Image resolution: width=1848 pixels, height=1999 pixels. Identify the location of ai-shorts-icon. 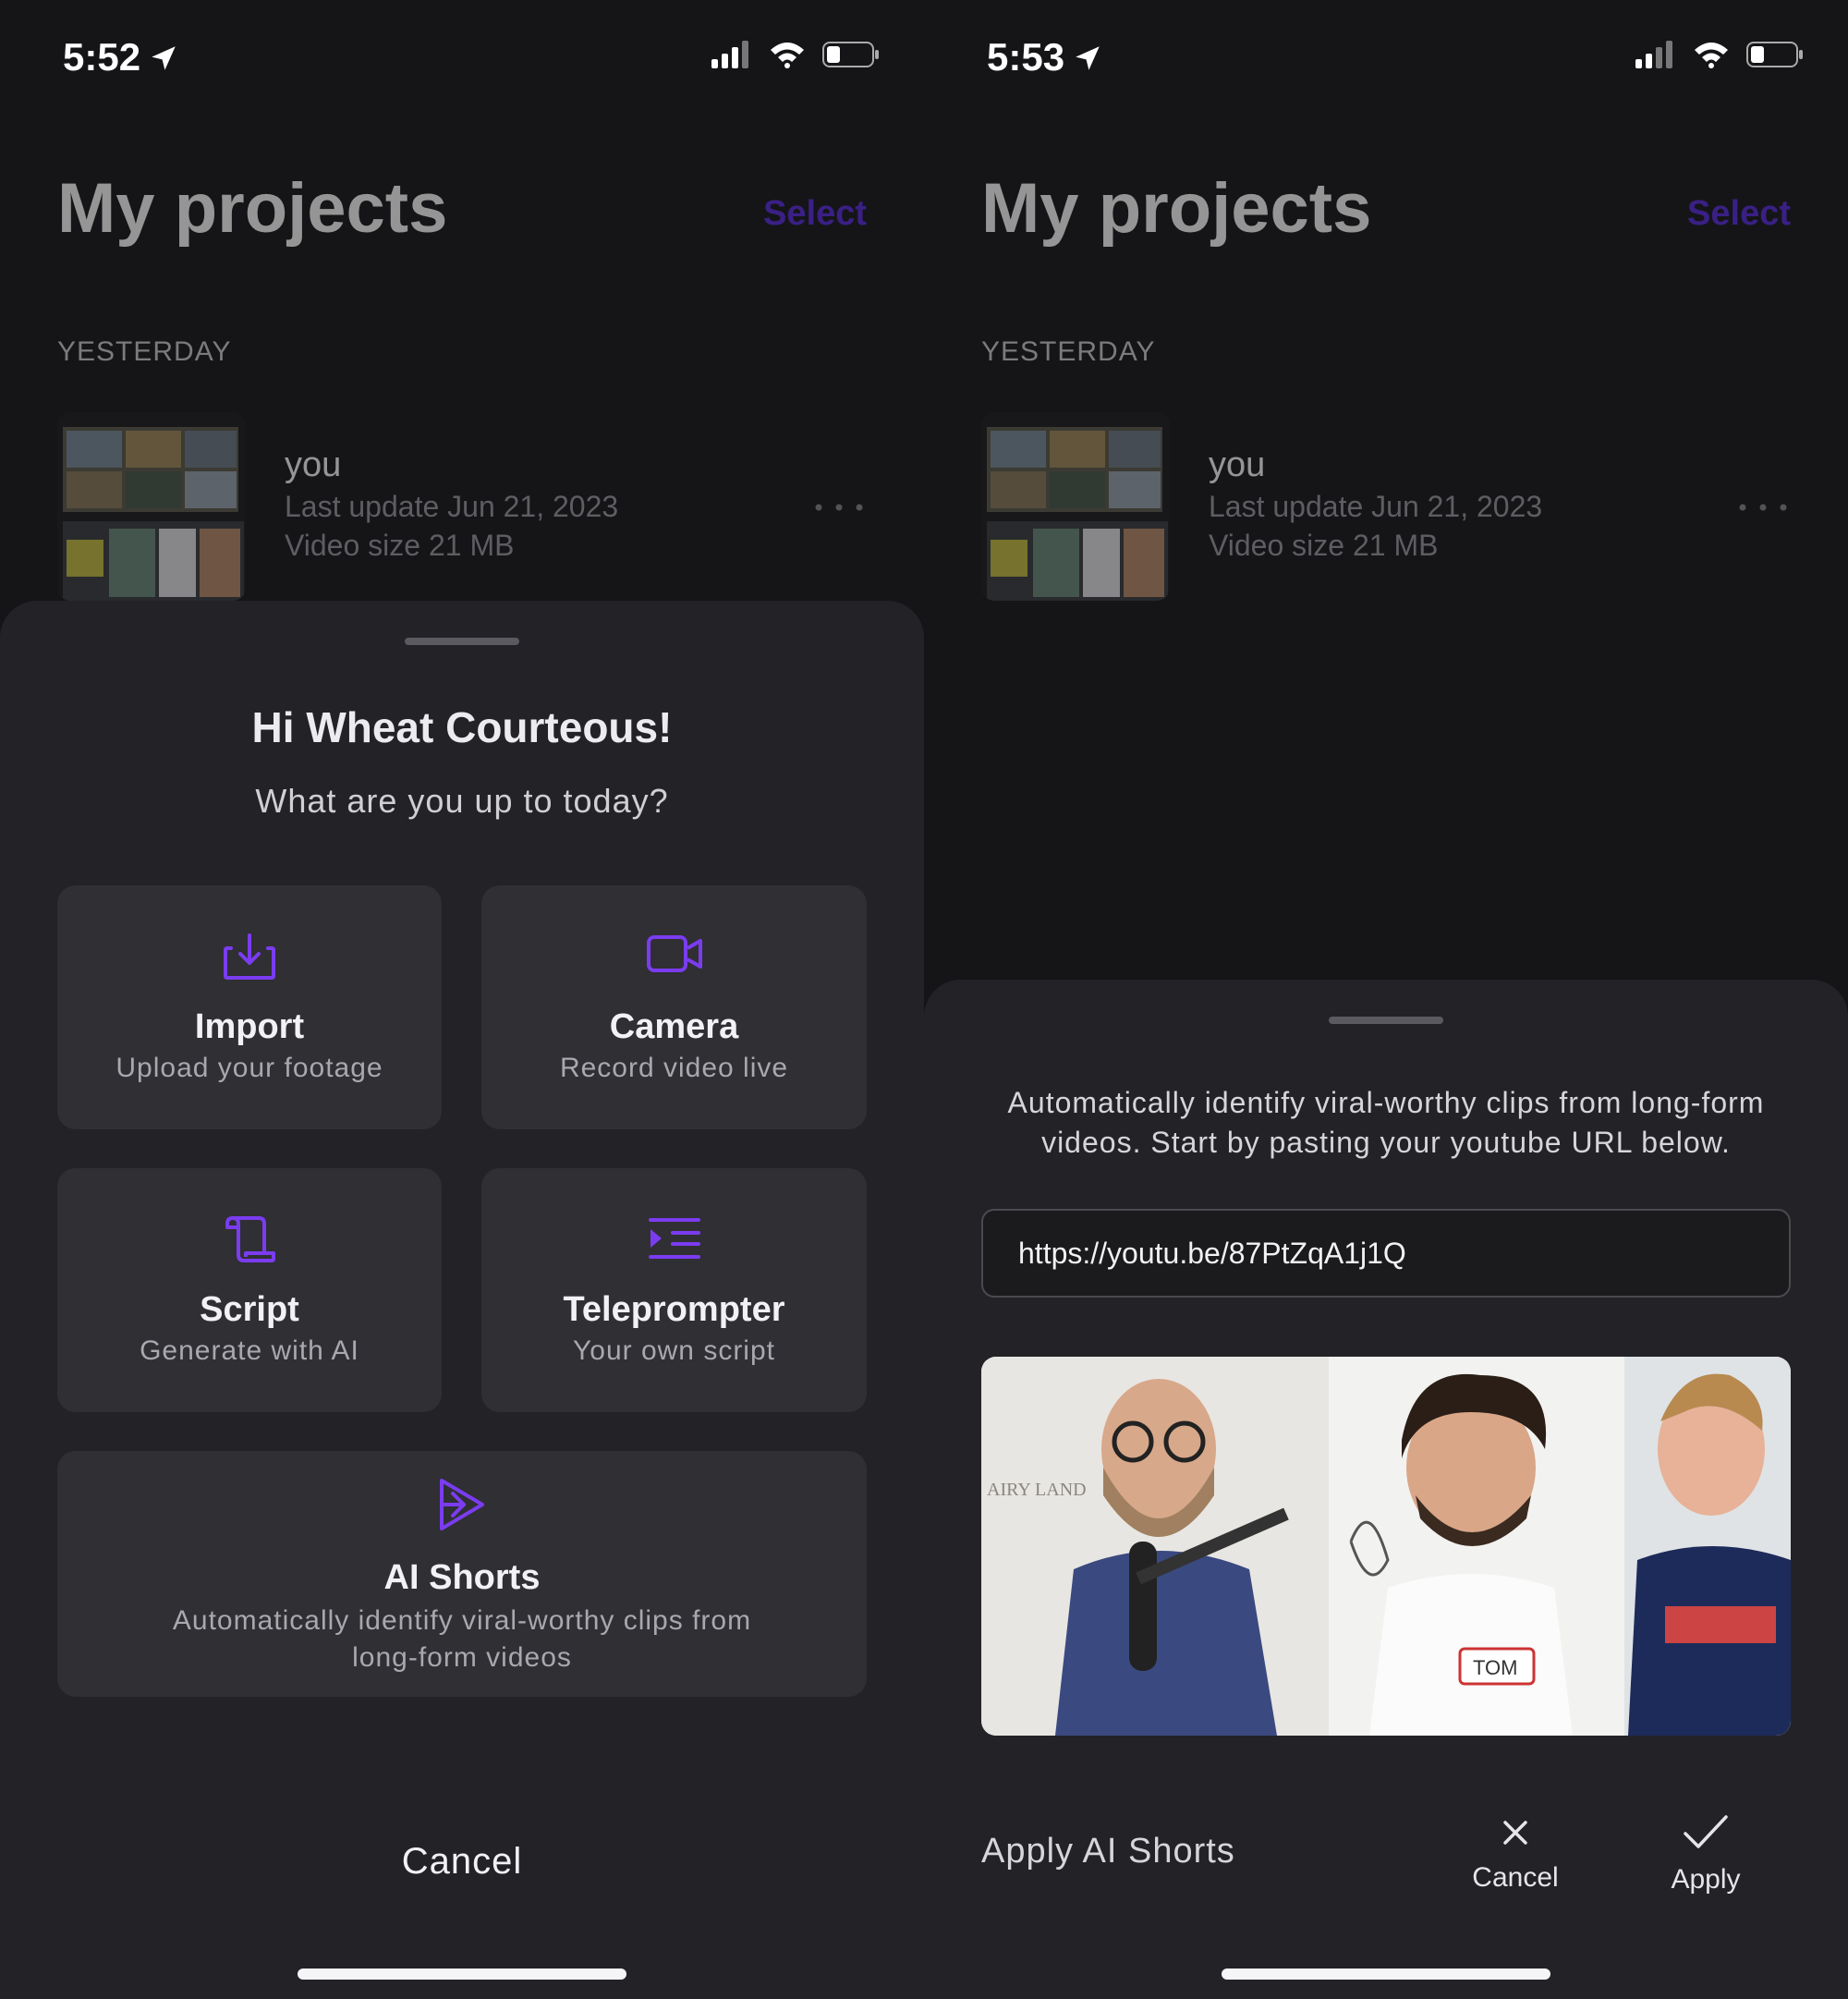
(462, 1504).